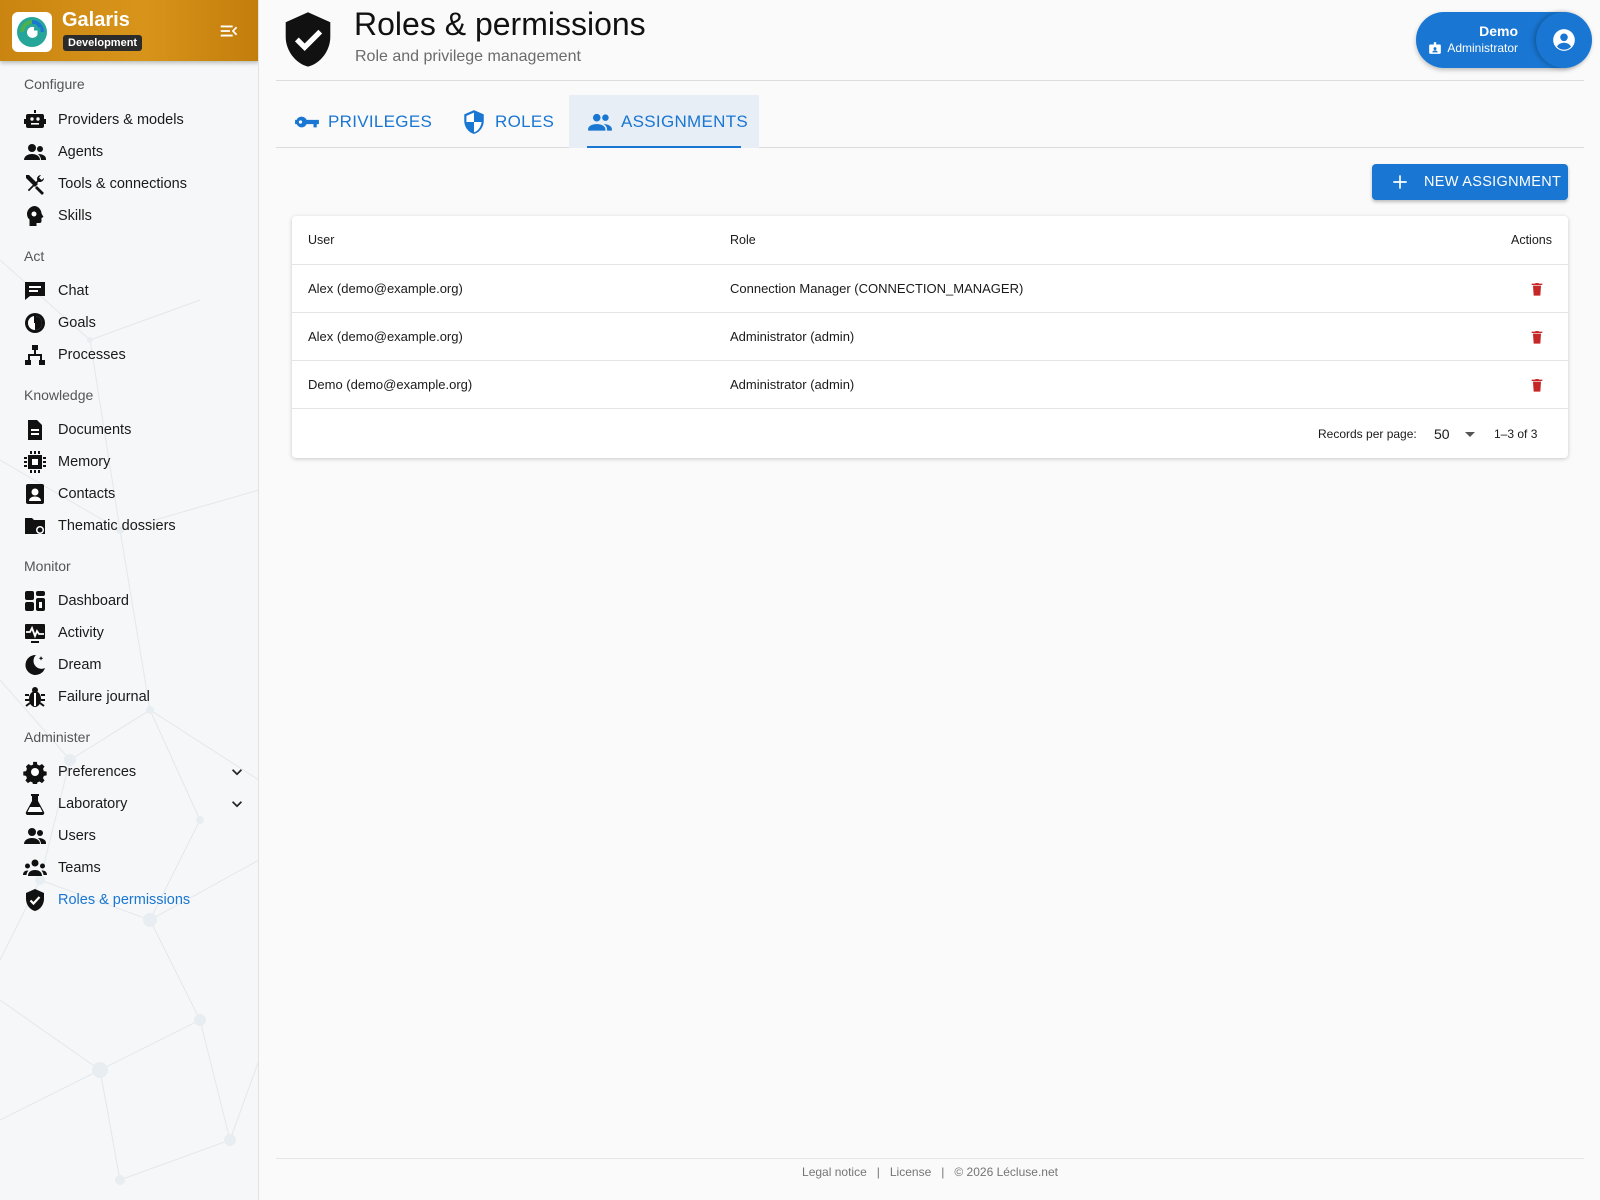 The width and height of the screenshot is (1600, 1200). I want to click on tab-bar: PRIVILEGES ROLES ASSIGNMENTS, so click(930, 121).